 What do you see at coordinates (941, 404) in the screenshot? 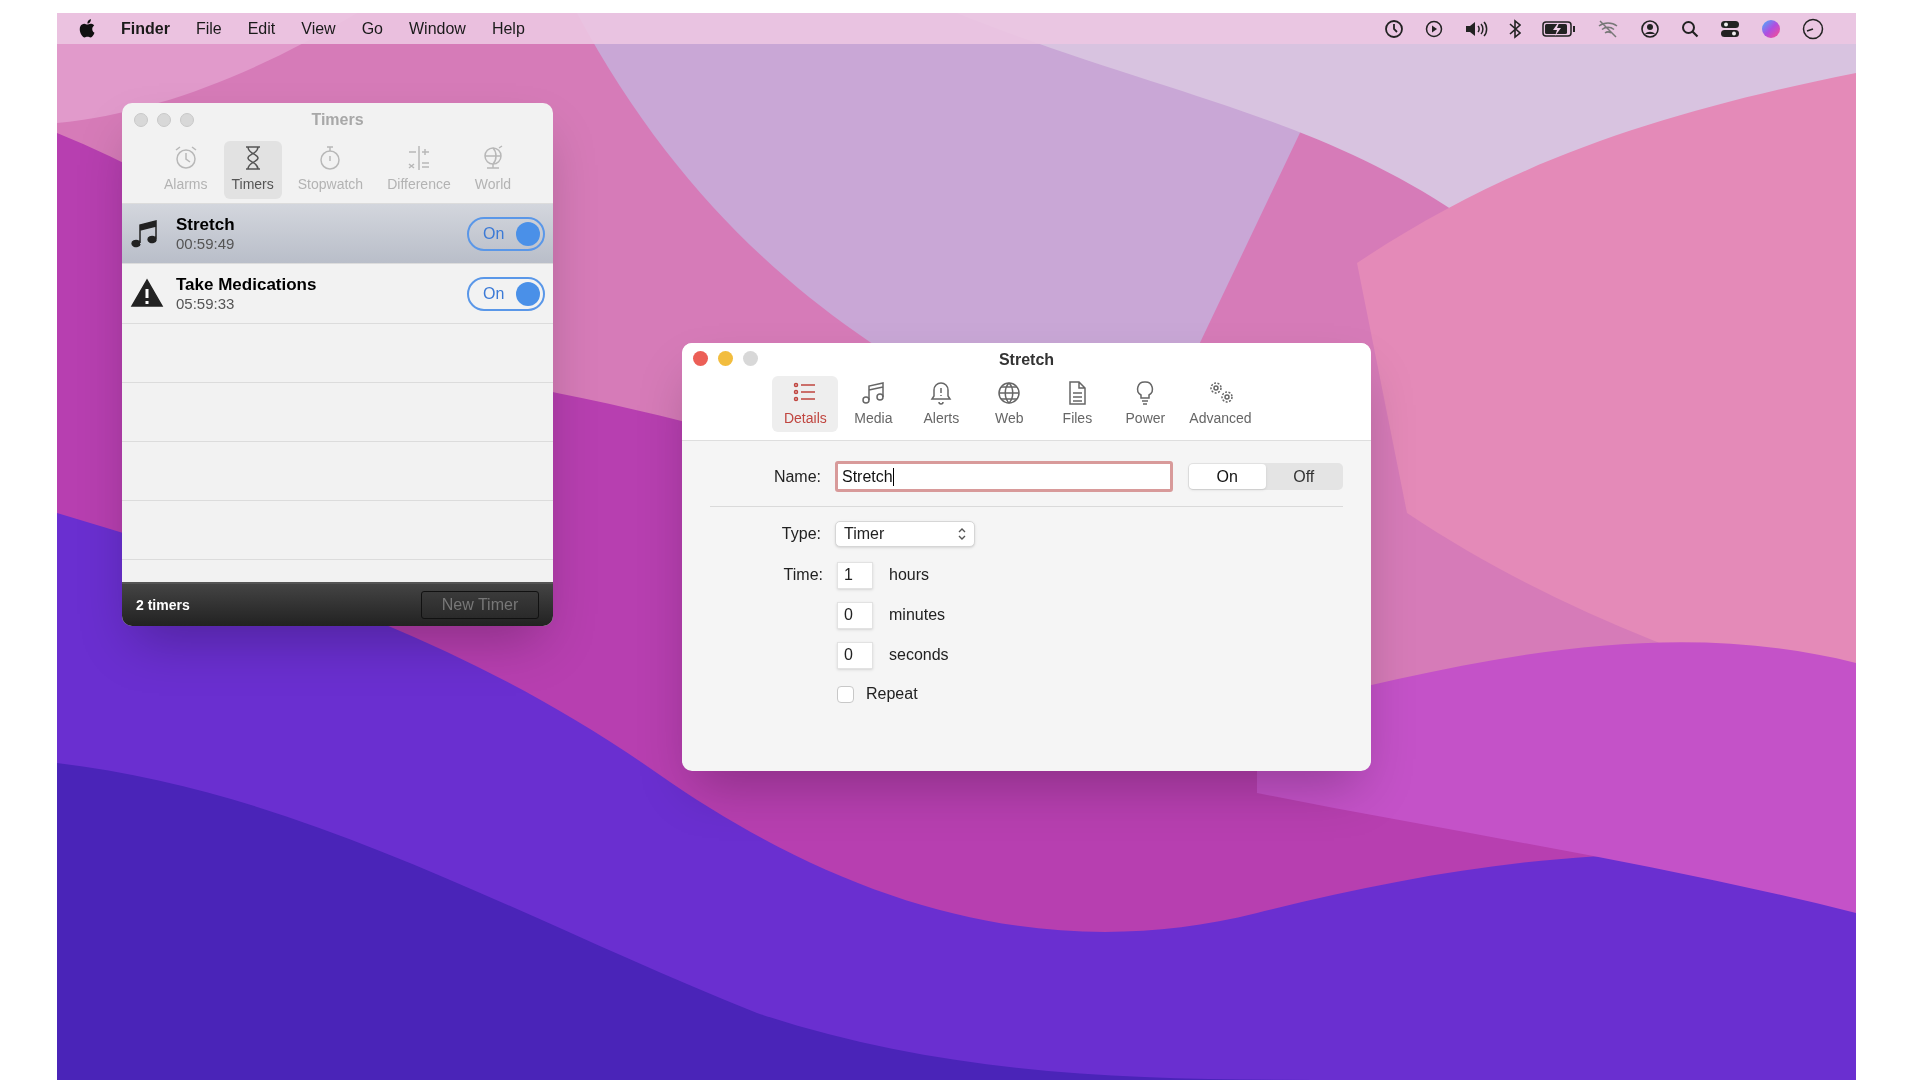
I see `toolbar-tab: Alerts` at bounding box center [941, 404].